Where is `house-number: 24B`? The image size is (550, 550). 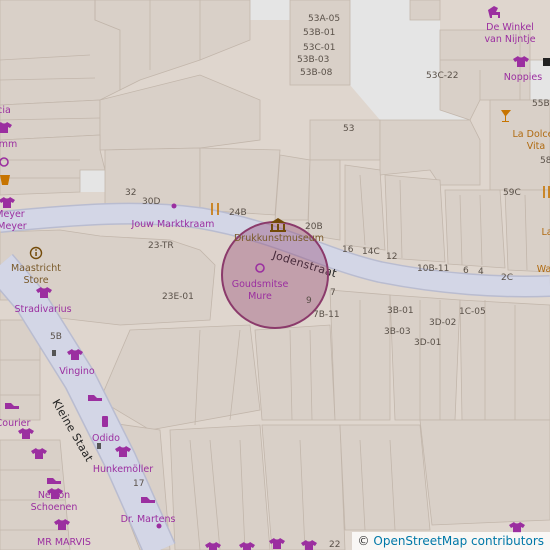
house-number: 24B is located at coordinates (238, 213).